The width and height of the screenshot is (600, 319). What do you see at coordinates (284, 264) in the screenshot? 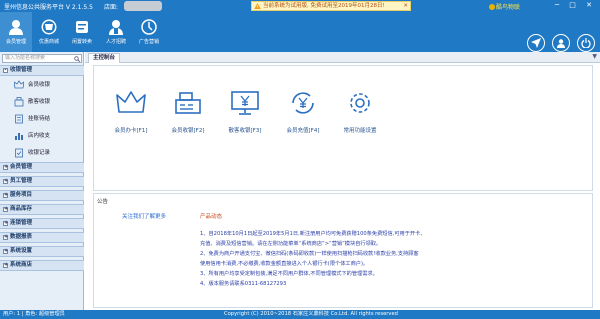
I see `news-line: 使用信用卡消费,不必缴费,收款金额直接进入个人银行卡(限个体工商户)。` at bounding box center [284, 264].